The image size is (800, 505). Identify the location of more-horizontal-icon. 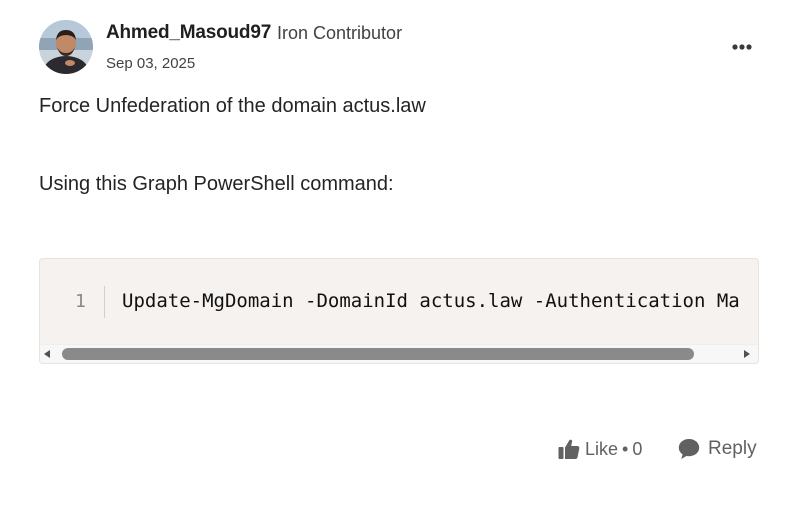
(742, 47).